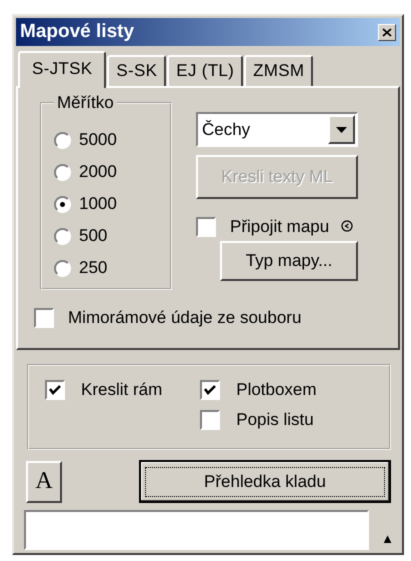 The height and width of the screenshot is (561, 411). What do you see at coordinates (77, 32) in the screenshot?
I see `window-title: Mapové listy` at bounding box center [77, 32].